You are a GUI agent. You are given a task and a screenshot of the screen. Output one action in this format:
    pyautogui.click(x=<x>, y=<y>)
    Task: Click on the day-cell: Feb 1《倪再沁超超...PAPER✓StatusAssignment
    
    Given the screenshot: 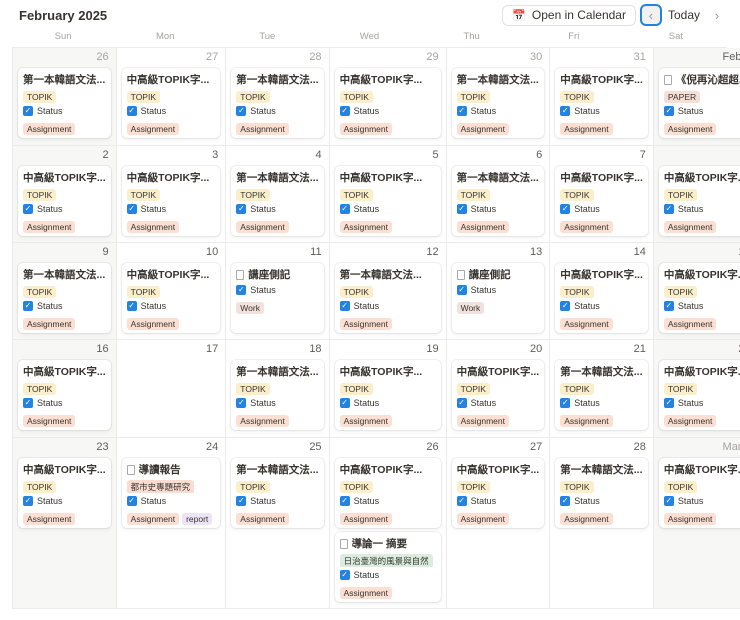 What is the action you would take?
    pyautogui.click(x=696, y=97)
    